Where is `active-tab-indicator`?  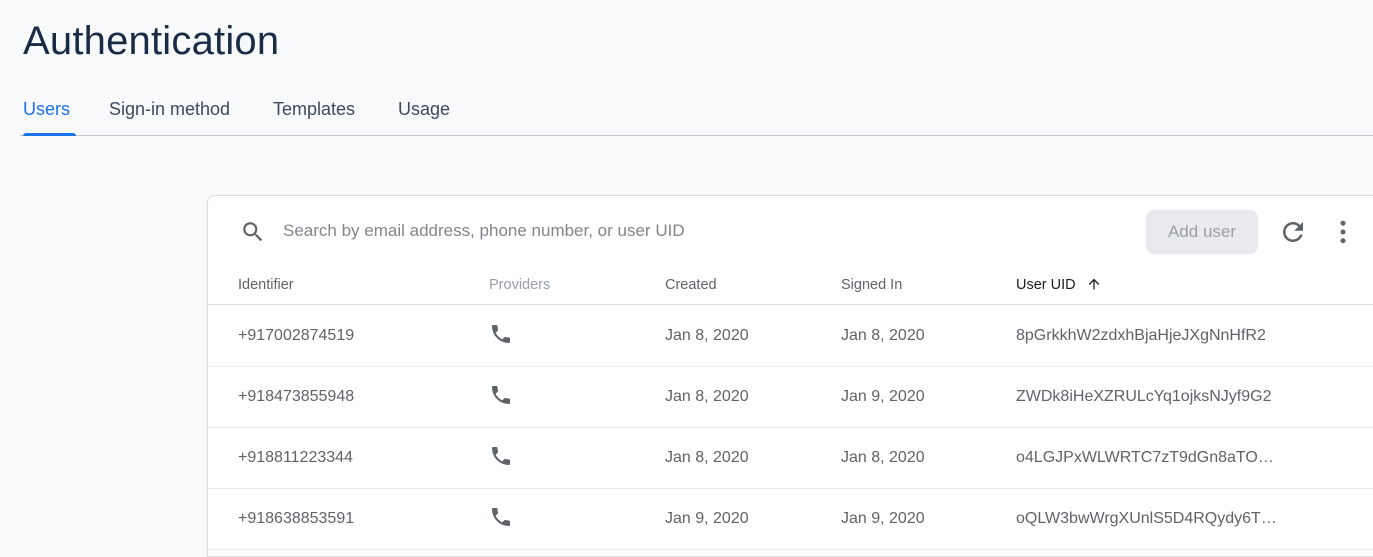 active-tab-indicator is located at coordinates (49, 134).